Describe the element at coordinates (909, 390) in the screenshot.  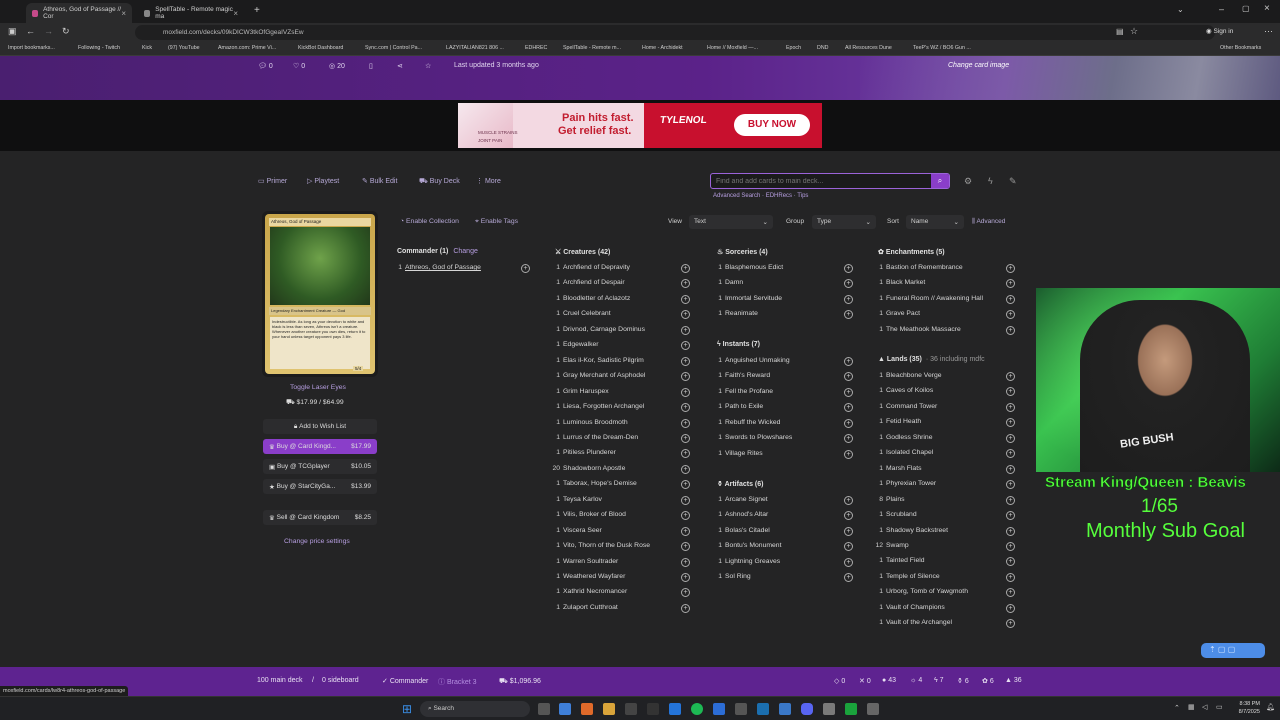
I see `card-name-link: Caves of Koilos` at that location.